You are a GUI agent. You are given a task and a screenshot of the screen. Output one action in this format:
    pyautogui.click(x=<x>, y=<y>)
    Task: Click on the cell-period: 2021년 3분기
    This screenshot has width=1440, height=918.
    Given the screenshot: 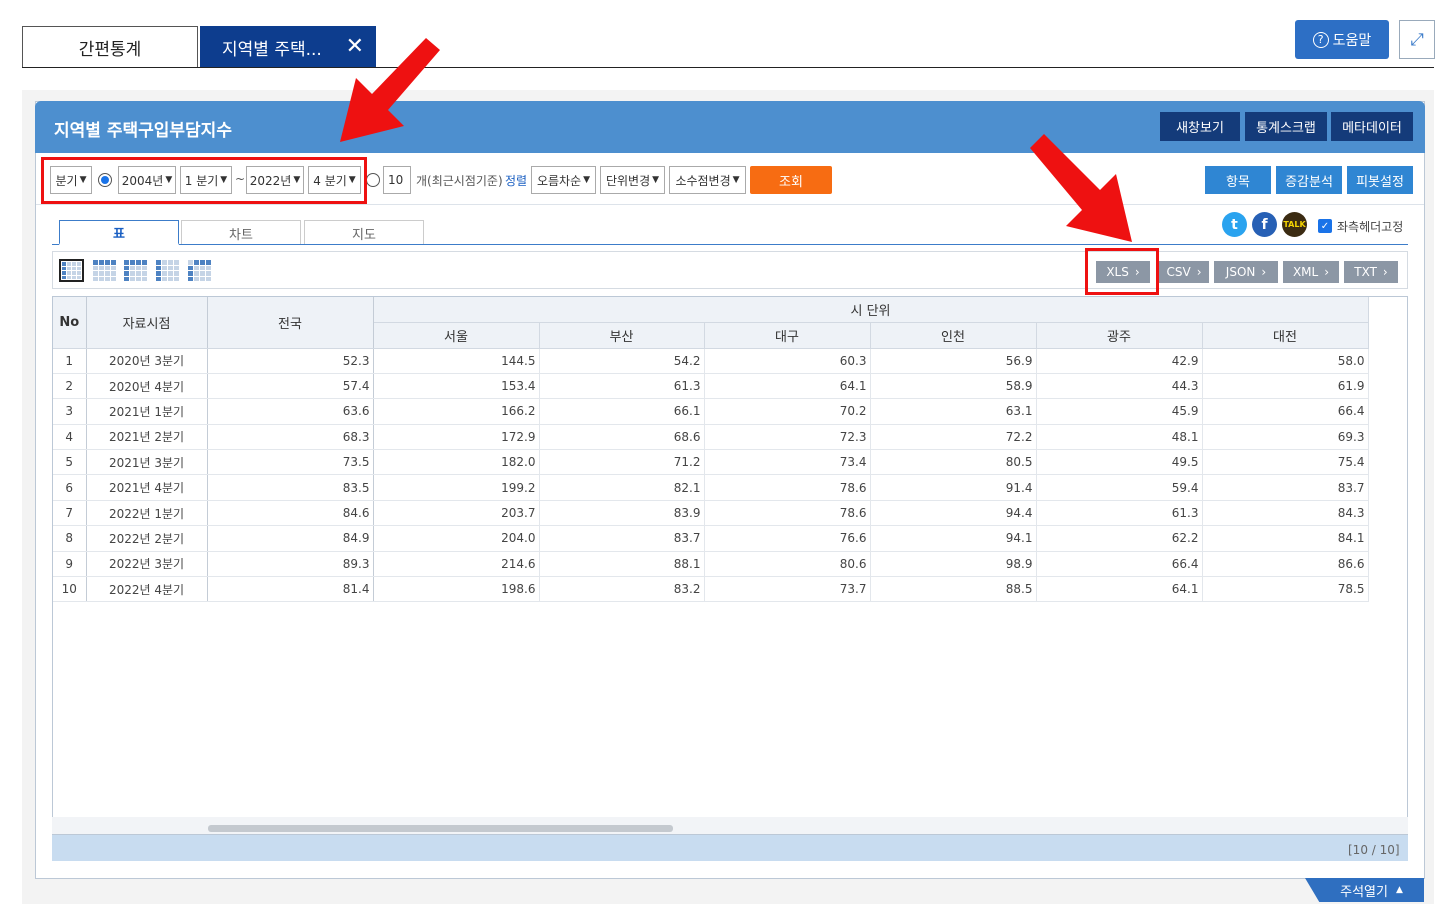 What is the action you would take?
    pyautogui.click(x=147, y=462)
    